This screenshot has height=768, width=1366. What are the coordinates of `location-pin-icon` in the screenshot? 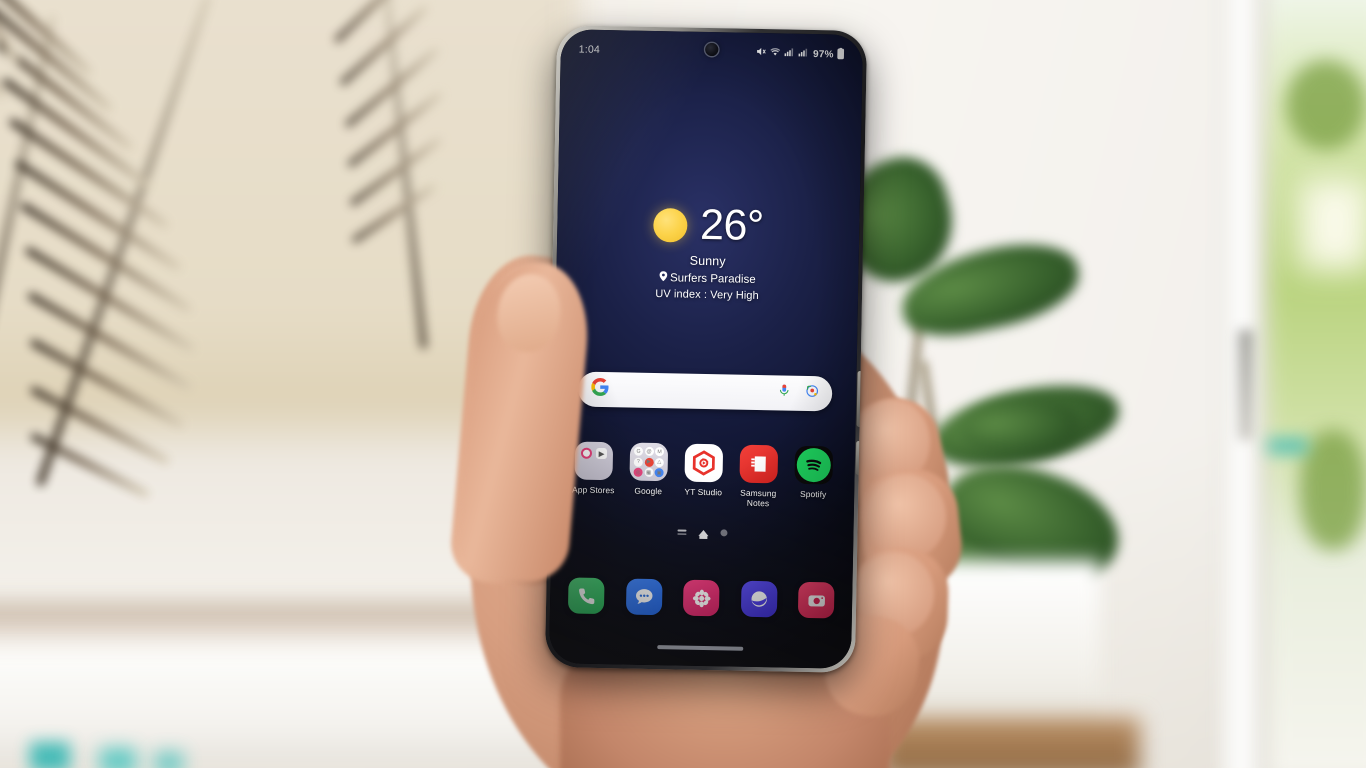 It's located at (663, 277).